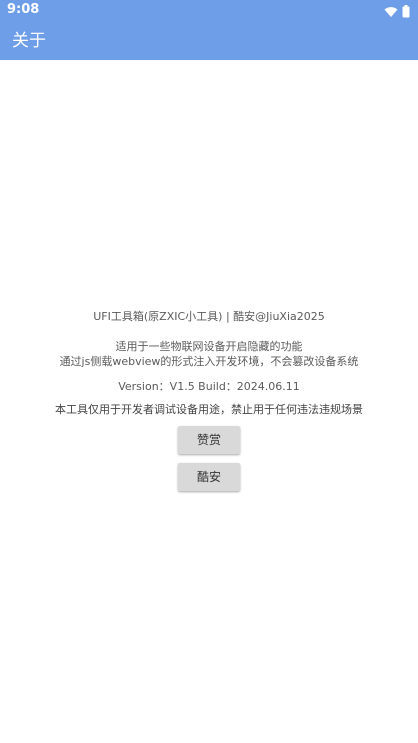  Describe the element at coordinates (406, 12) in the screenshot. I see `battery-icon` at that location.